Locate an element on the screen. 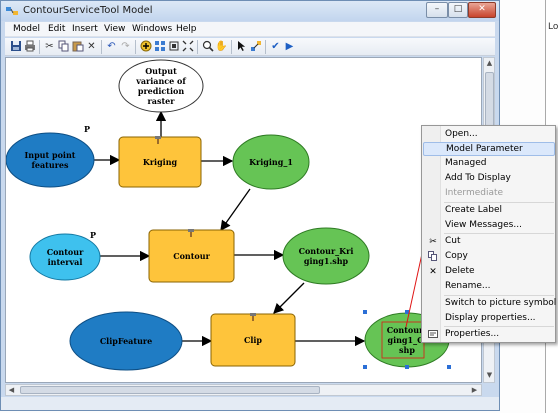  auto-layout-icon is located at coordinates (159, 46).